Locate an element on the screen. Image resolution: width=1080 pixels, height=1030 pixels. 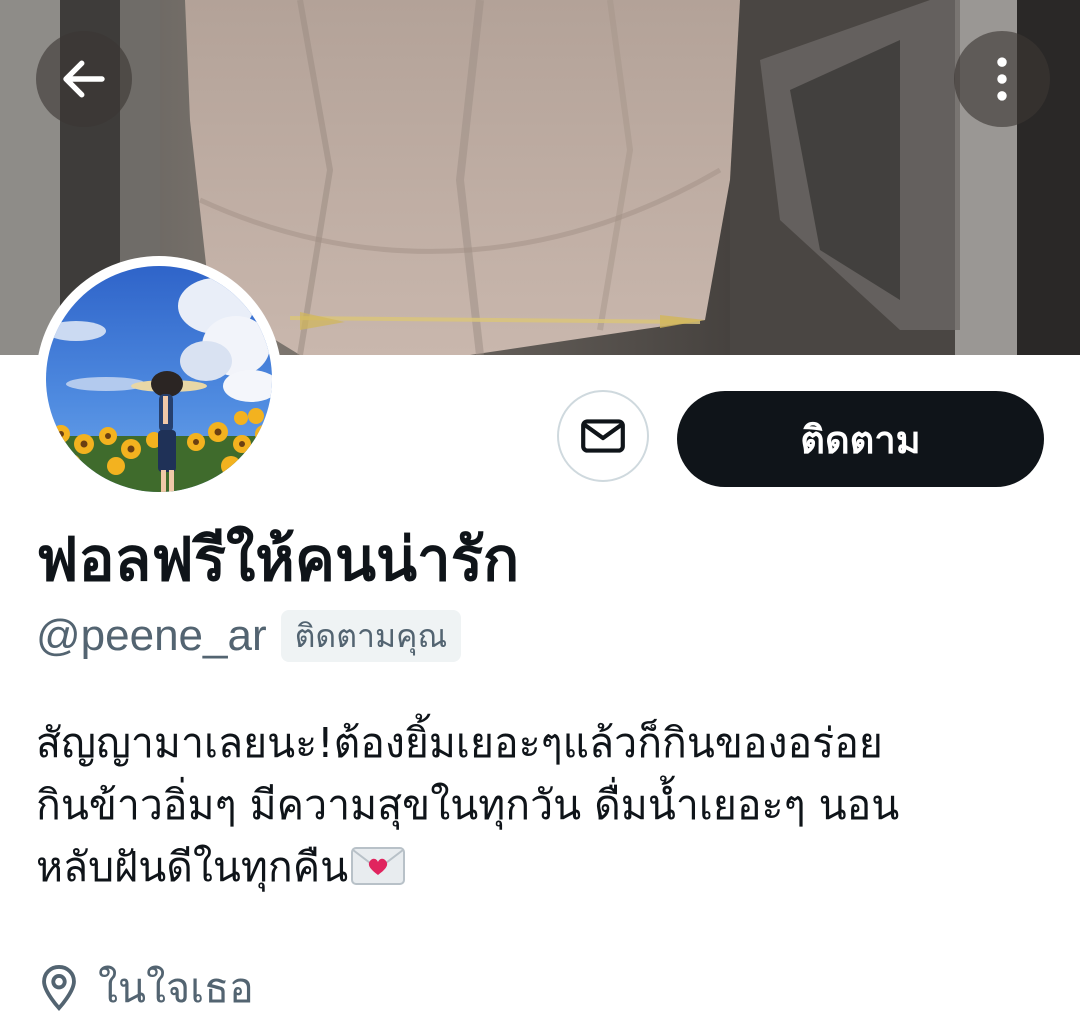
follow-button: ติดตาม is located at coordinates (860, 439).